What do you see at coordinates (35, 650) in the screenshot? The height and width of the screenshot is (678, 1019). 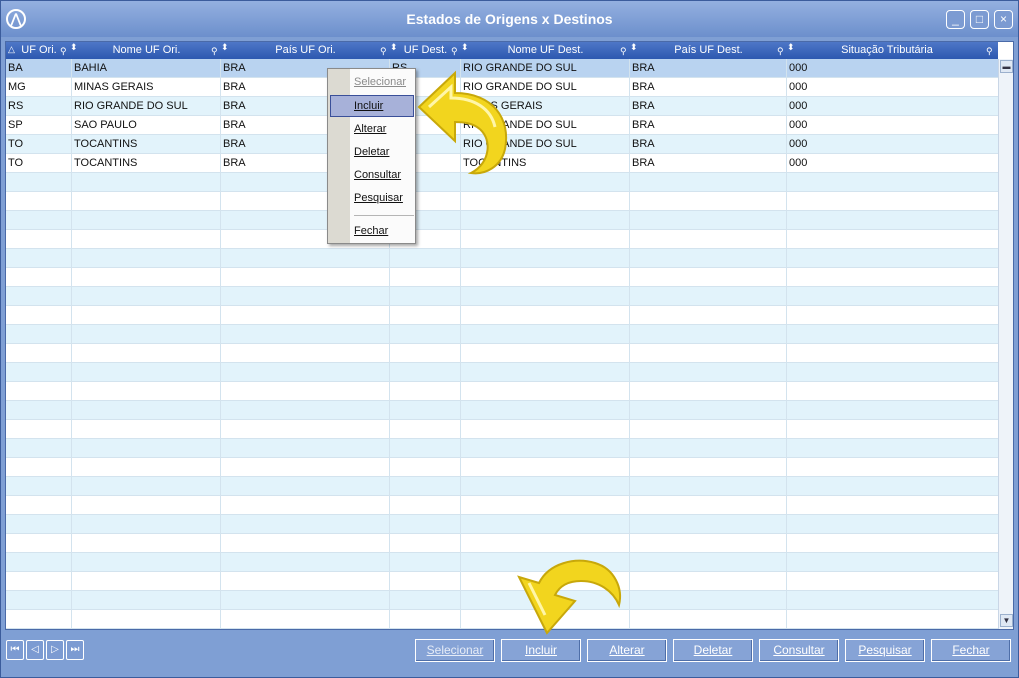 I see `nav-previous-button: ◁` at bounding box center [35, 650].